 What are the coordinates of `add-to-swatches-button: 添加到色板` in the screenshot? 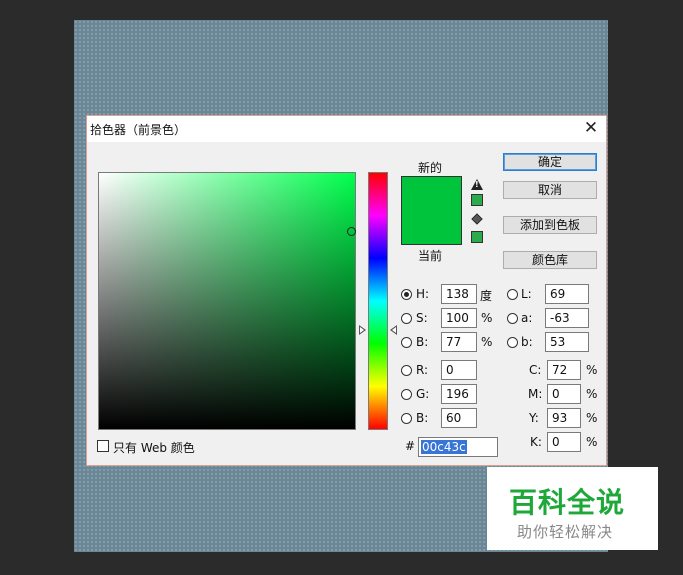 It's located at (550, 225).